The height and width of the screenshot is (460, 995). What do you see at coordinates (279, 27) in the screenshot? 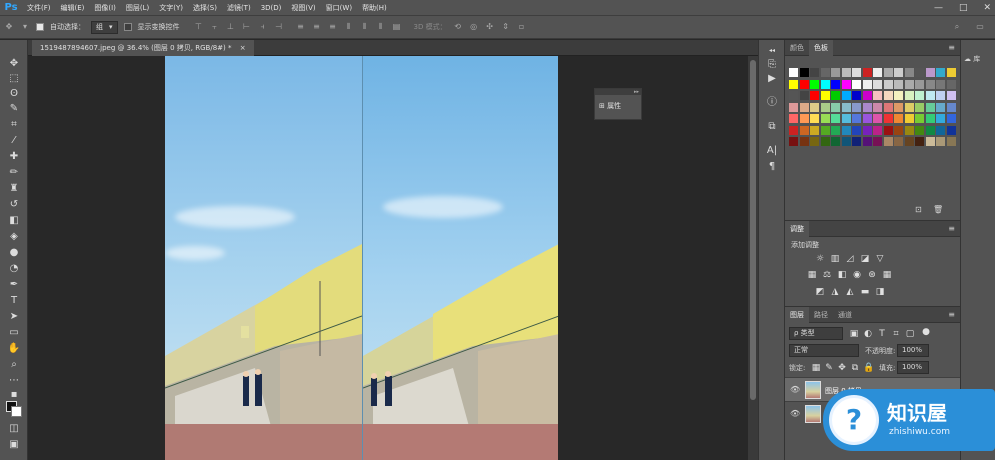
I see `align-right-icon: ⊣` at bounding box center [279, 27].